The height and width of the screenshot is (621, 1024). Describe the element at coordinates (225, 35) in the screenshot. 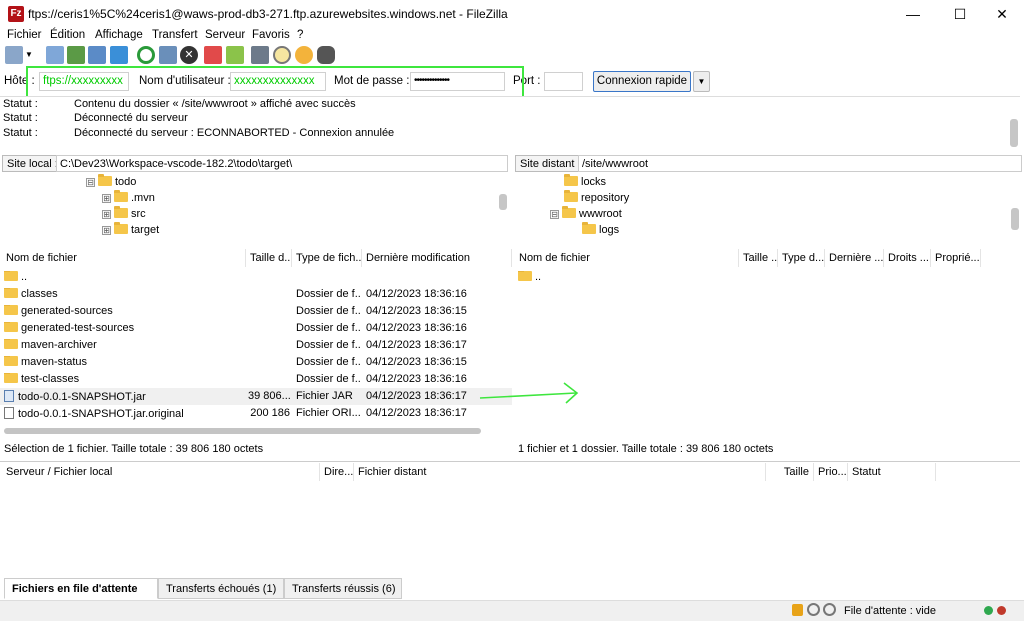

I see `menu-serveur: Serveur` at that location.